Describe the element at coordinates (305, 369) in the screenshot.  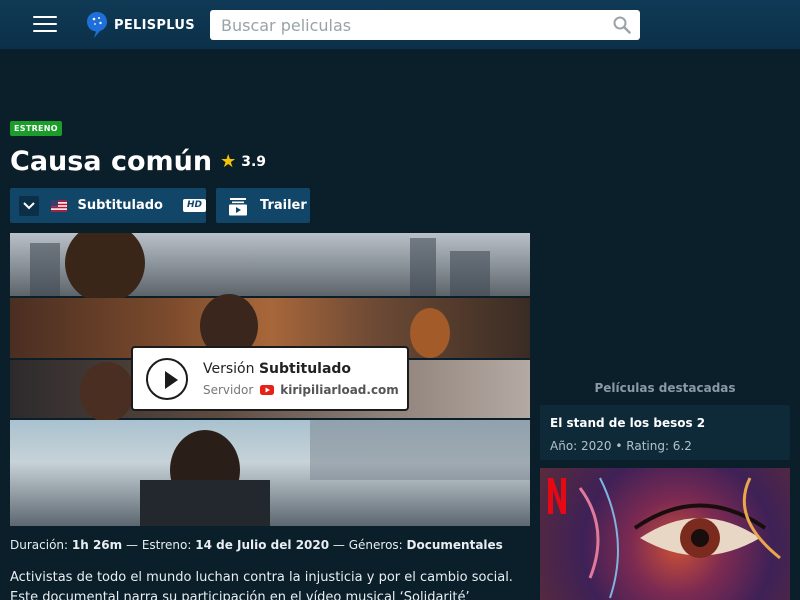
I see `version-value: Subtitulado` at that location.